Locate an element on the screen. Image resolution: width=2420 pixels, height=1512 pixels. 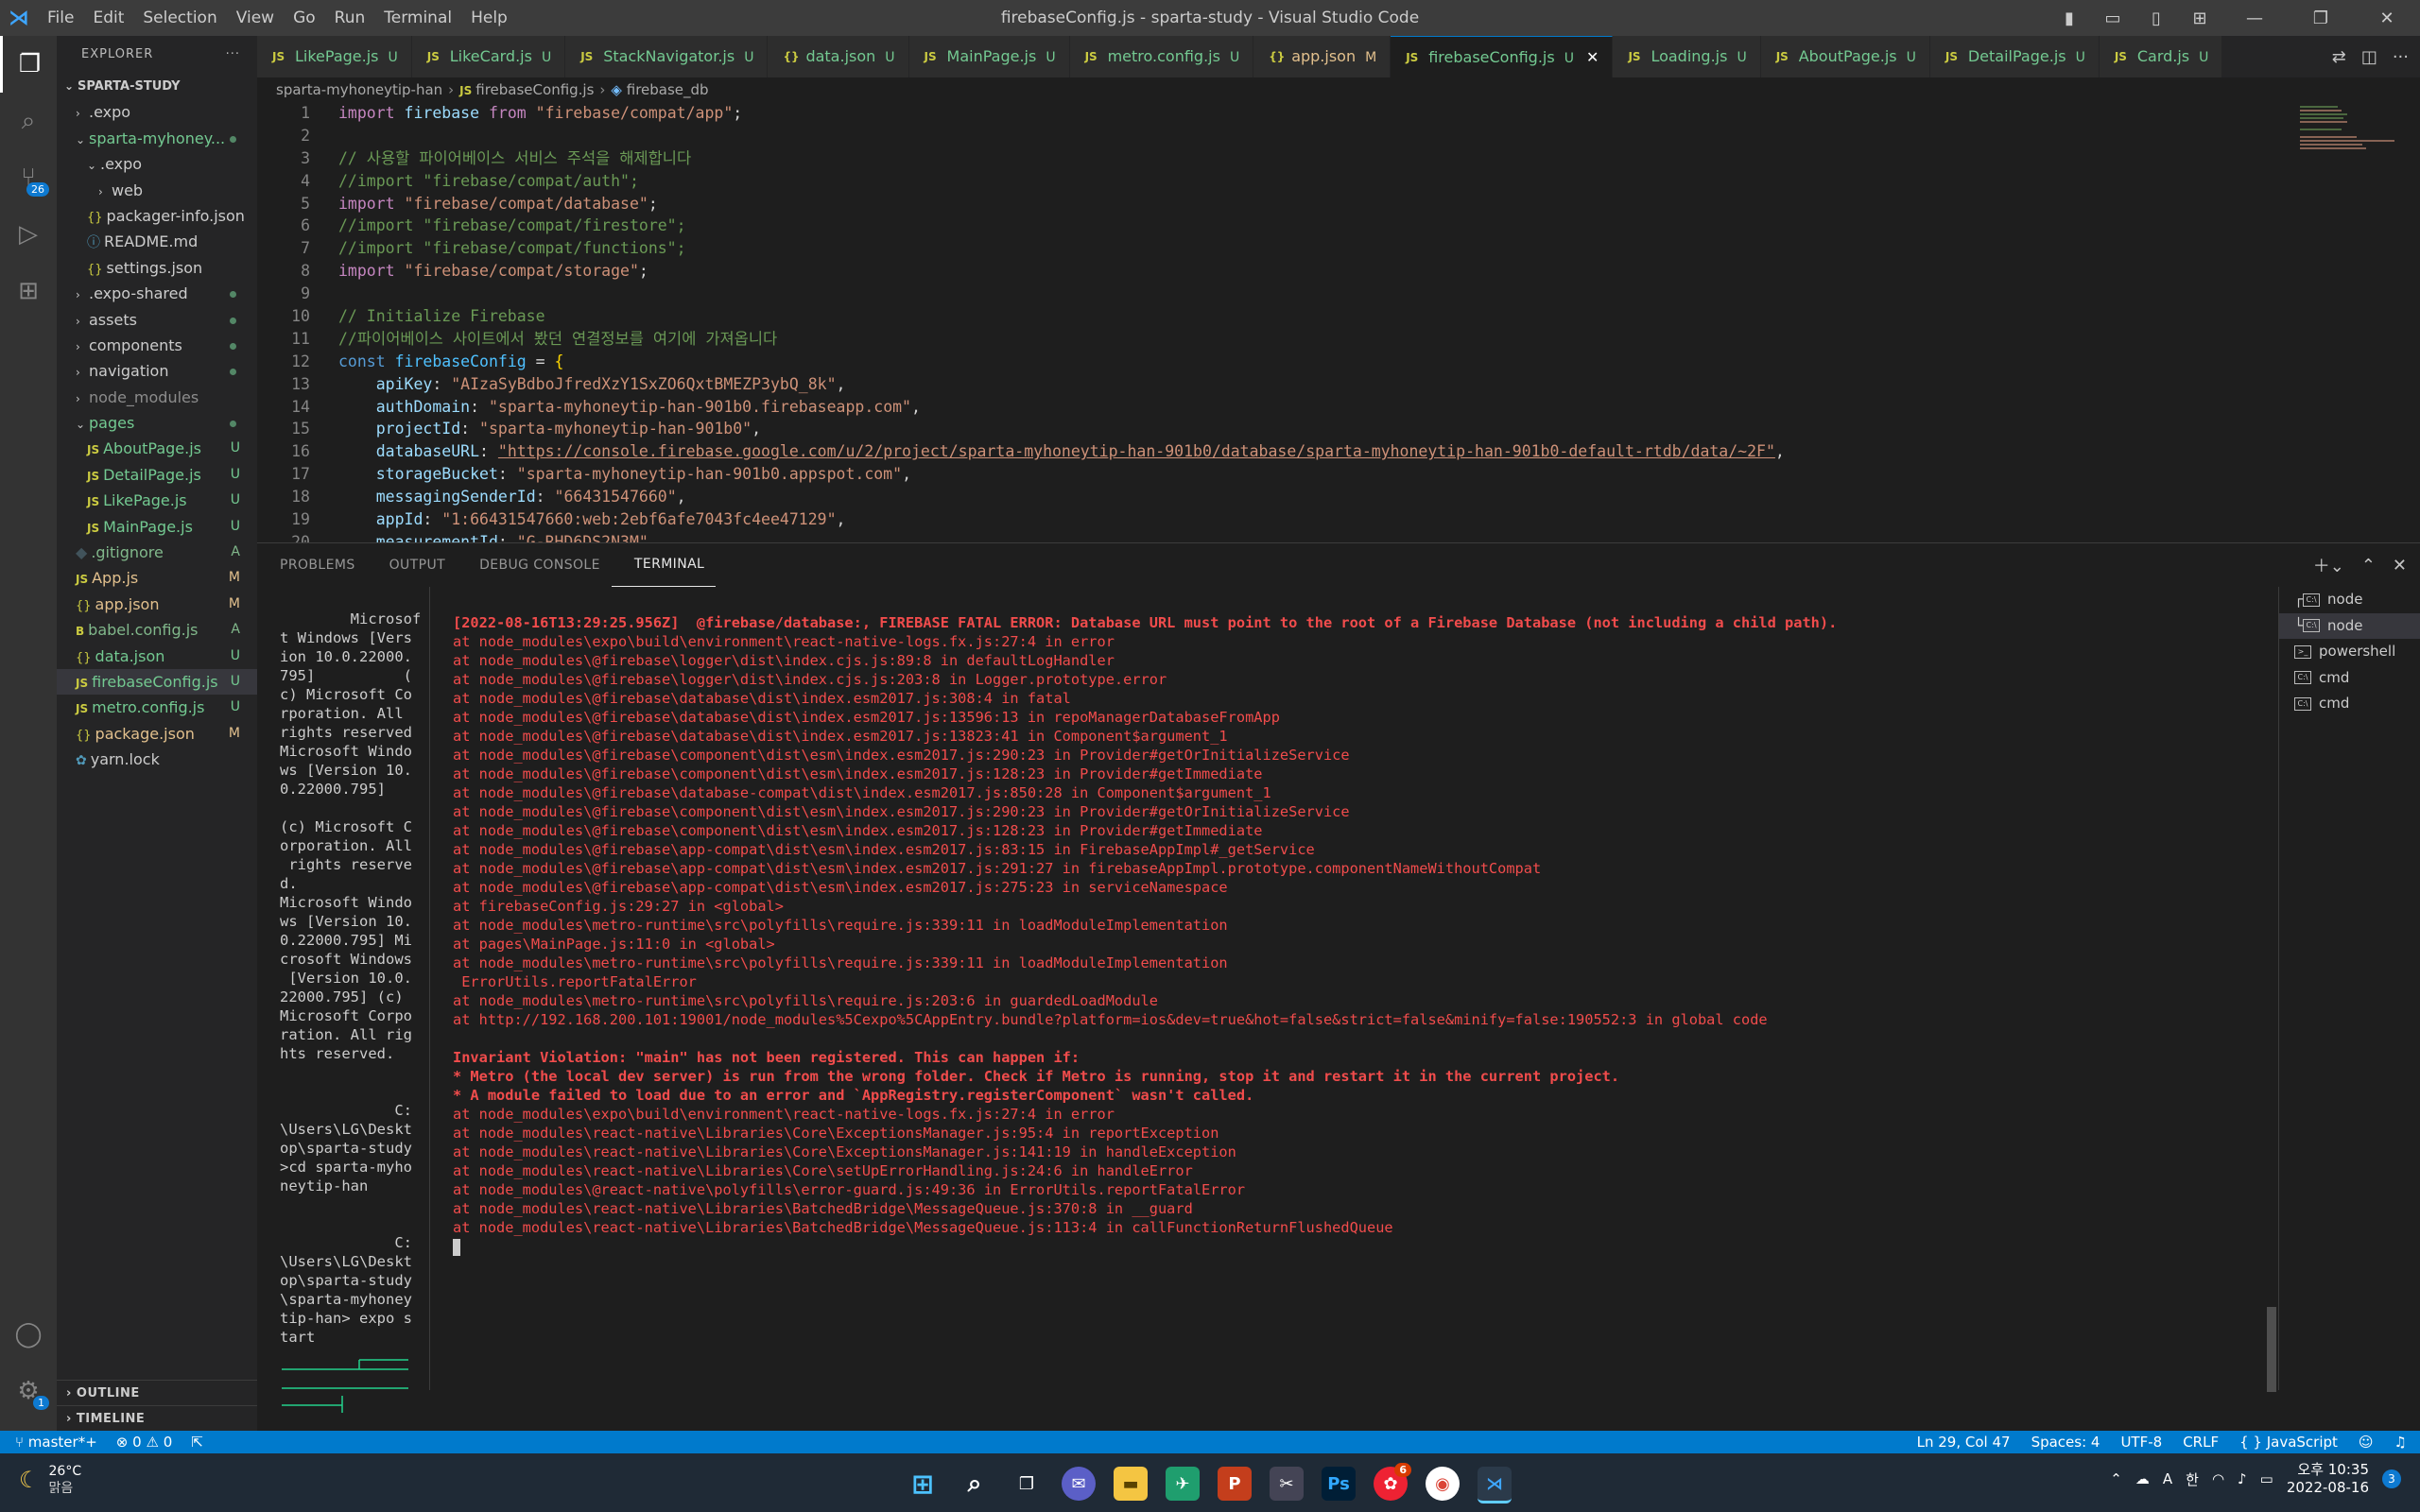
tree-item: › node_modules is located at coordinates (157, 397).